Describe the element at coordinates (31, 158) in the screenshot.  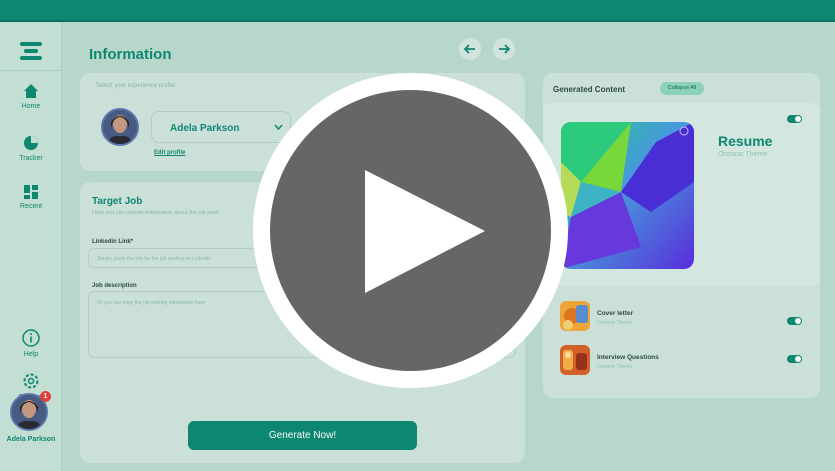
I see `sidebar-item-label: Tracker` at that location.